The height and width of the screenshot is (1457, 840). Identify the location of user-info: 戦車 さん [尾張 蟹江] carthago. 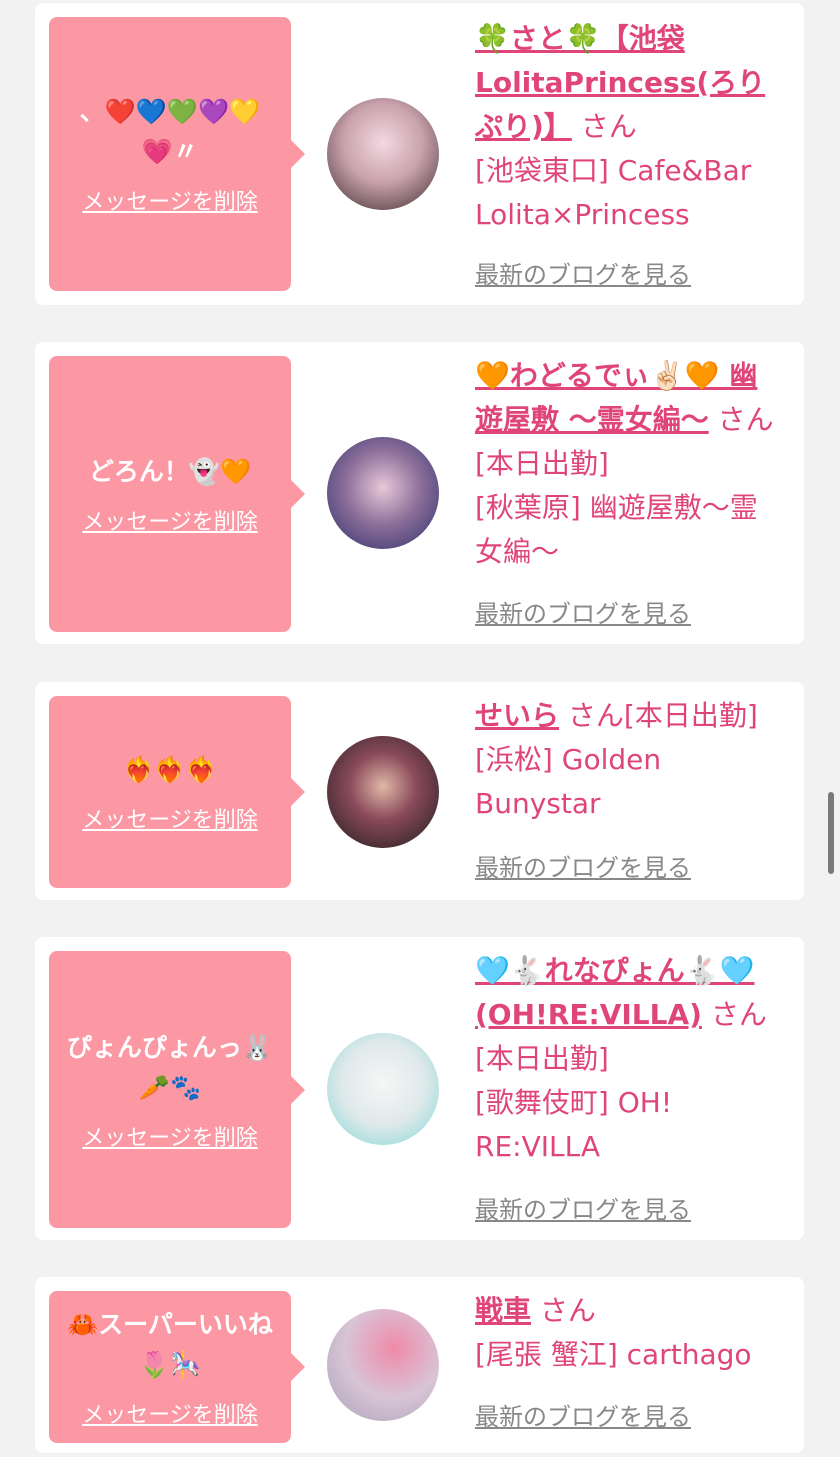
(630, 1333).